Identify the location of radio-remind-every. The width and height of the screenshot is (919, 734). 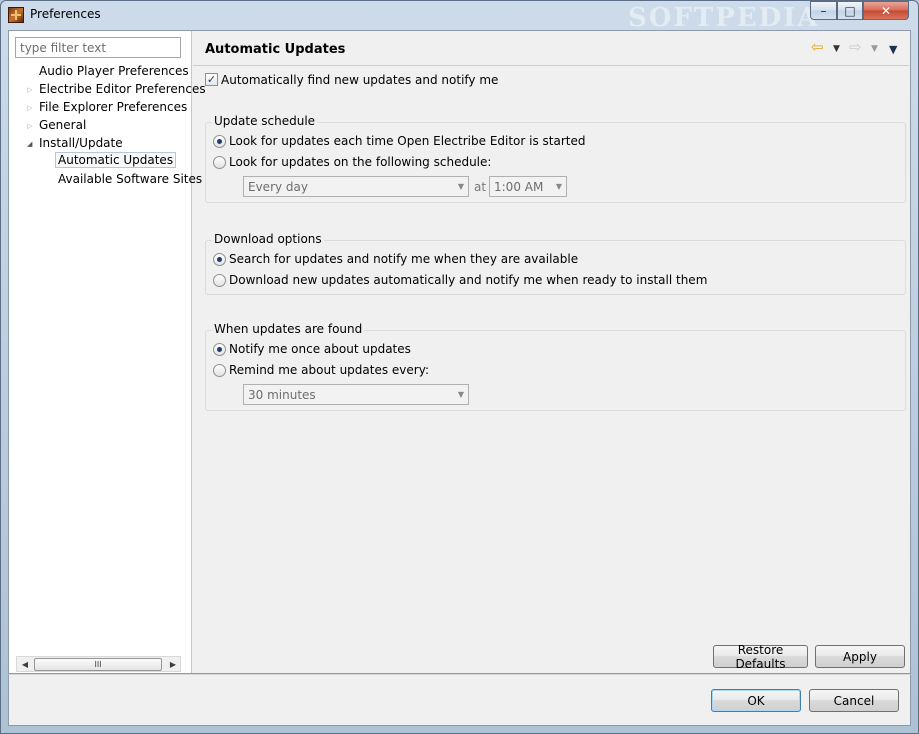
(219, 370).